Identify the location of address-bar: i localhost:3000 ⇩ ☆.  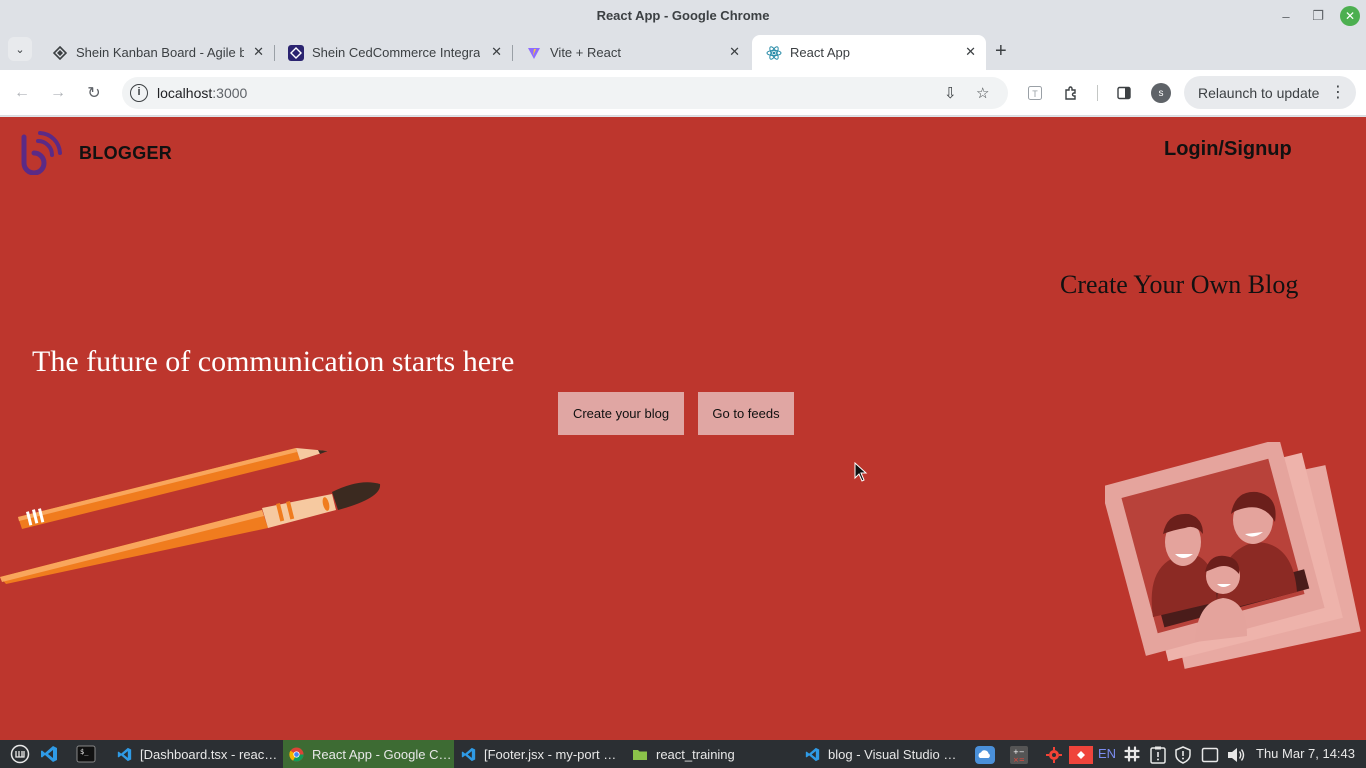
(565, 93).